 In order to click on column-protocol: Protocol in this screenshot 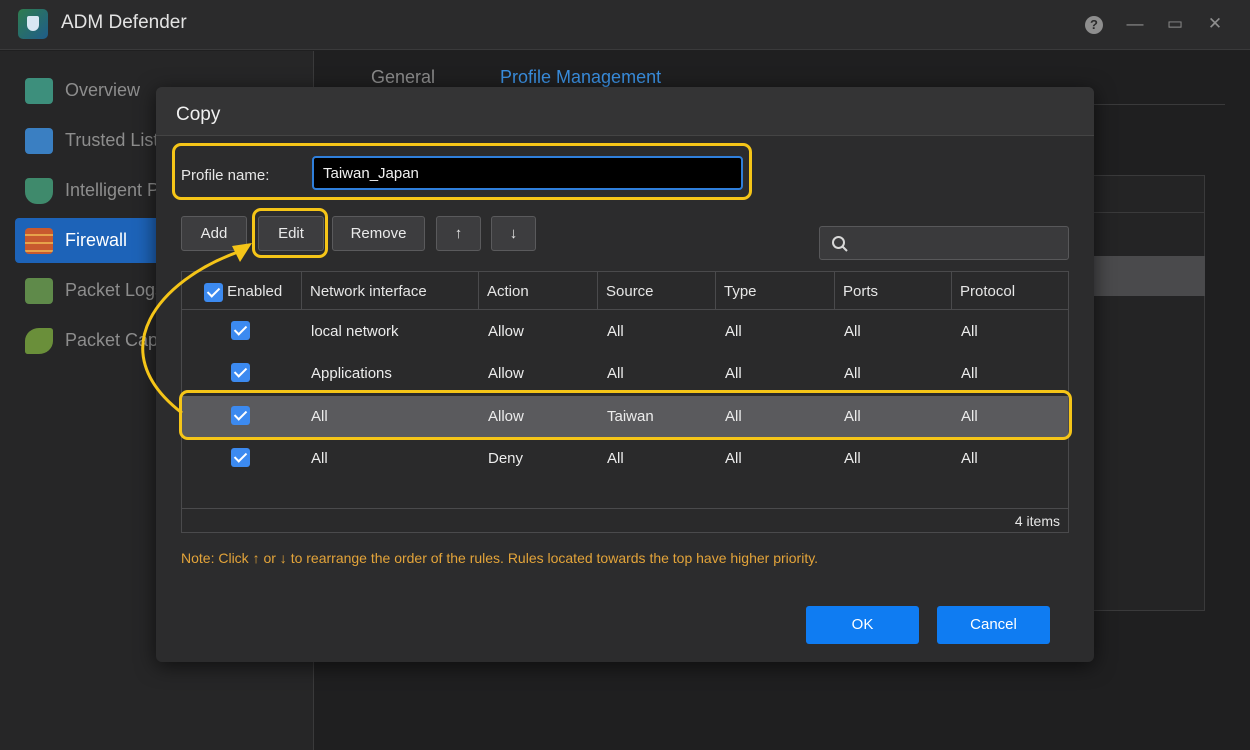, I will do `click(1009, 291)`.